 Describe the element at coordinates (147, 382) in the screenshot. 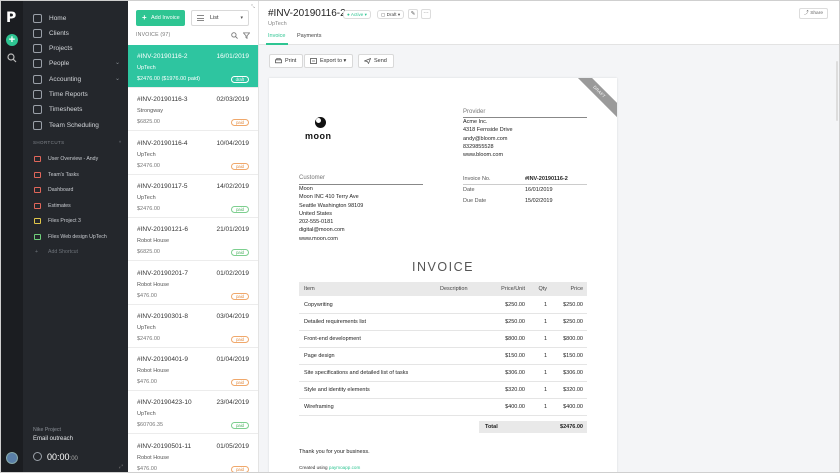

I see `invoice-amount: $476.00` at that location.